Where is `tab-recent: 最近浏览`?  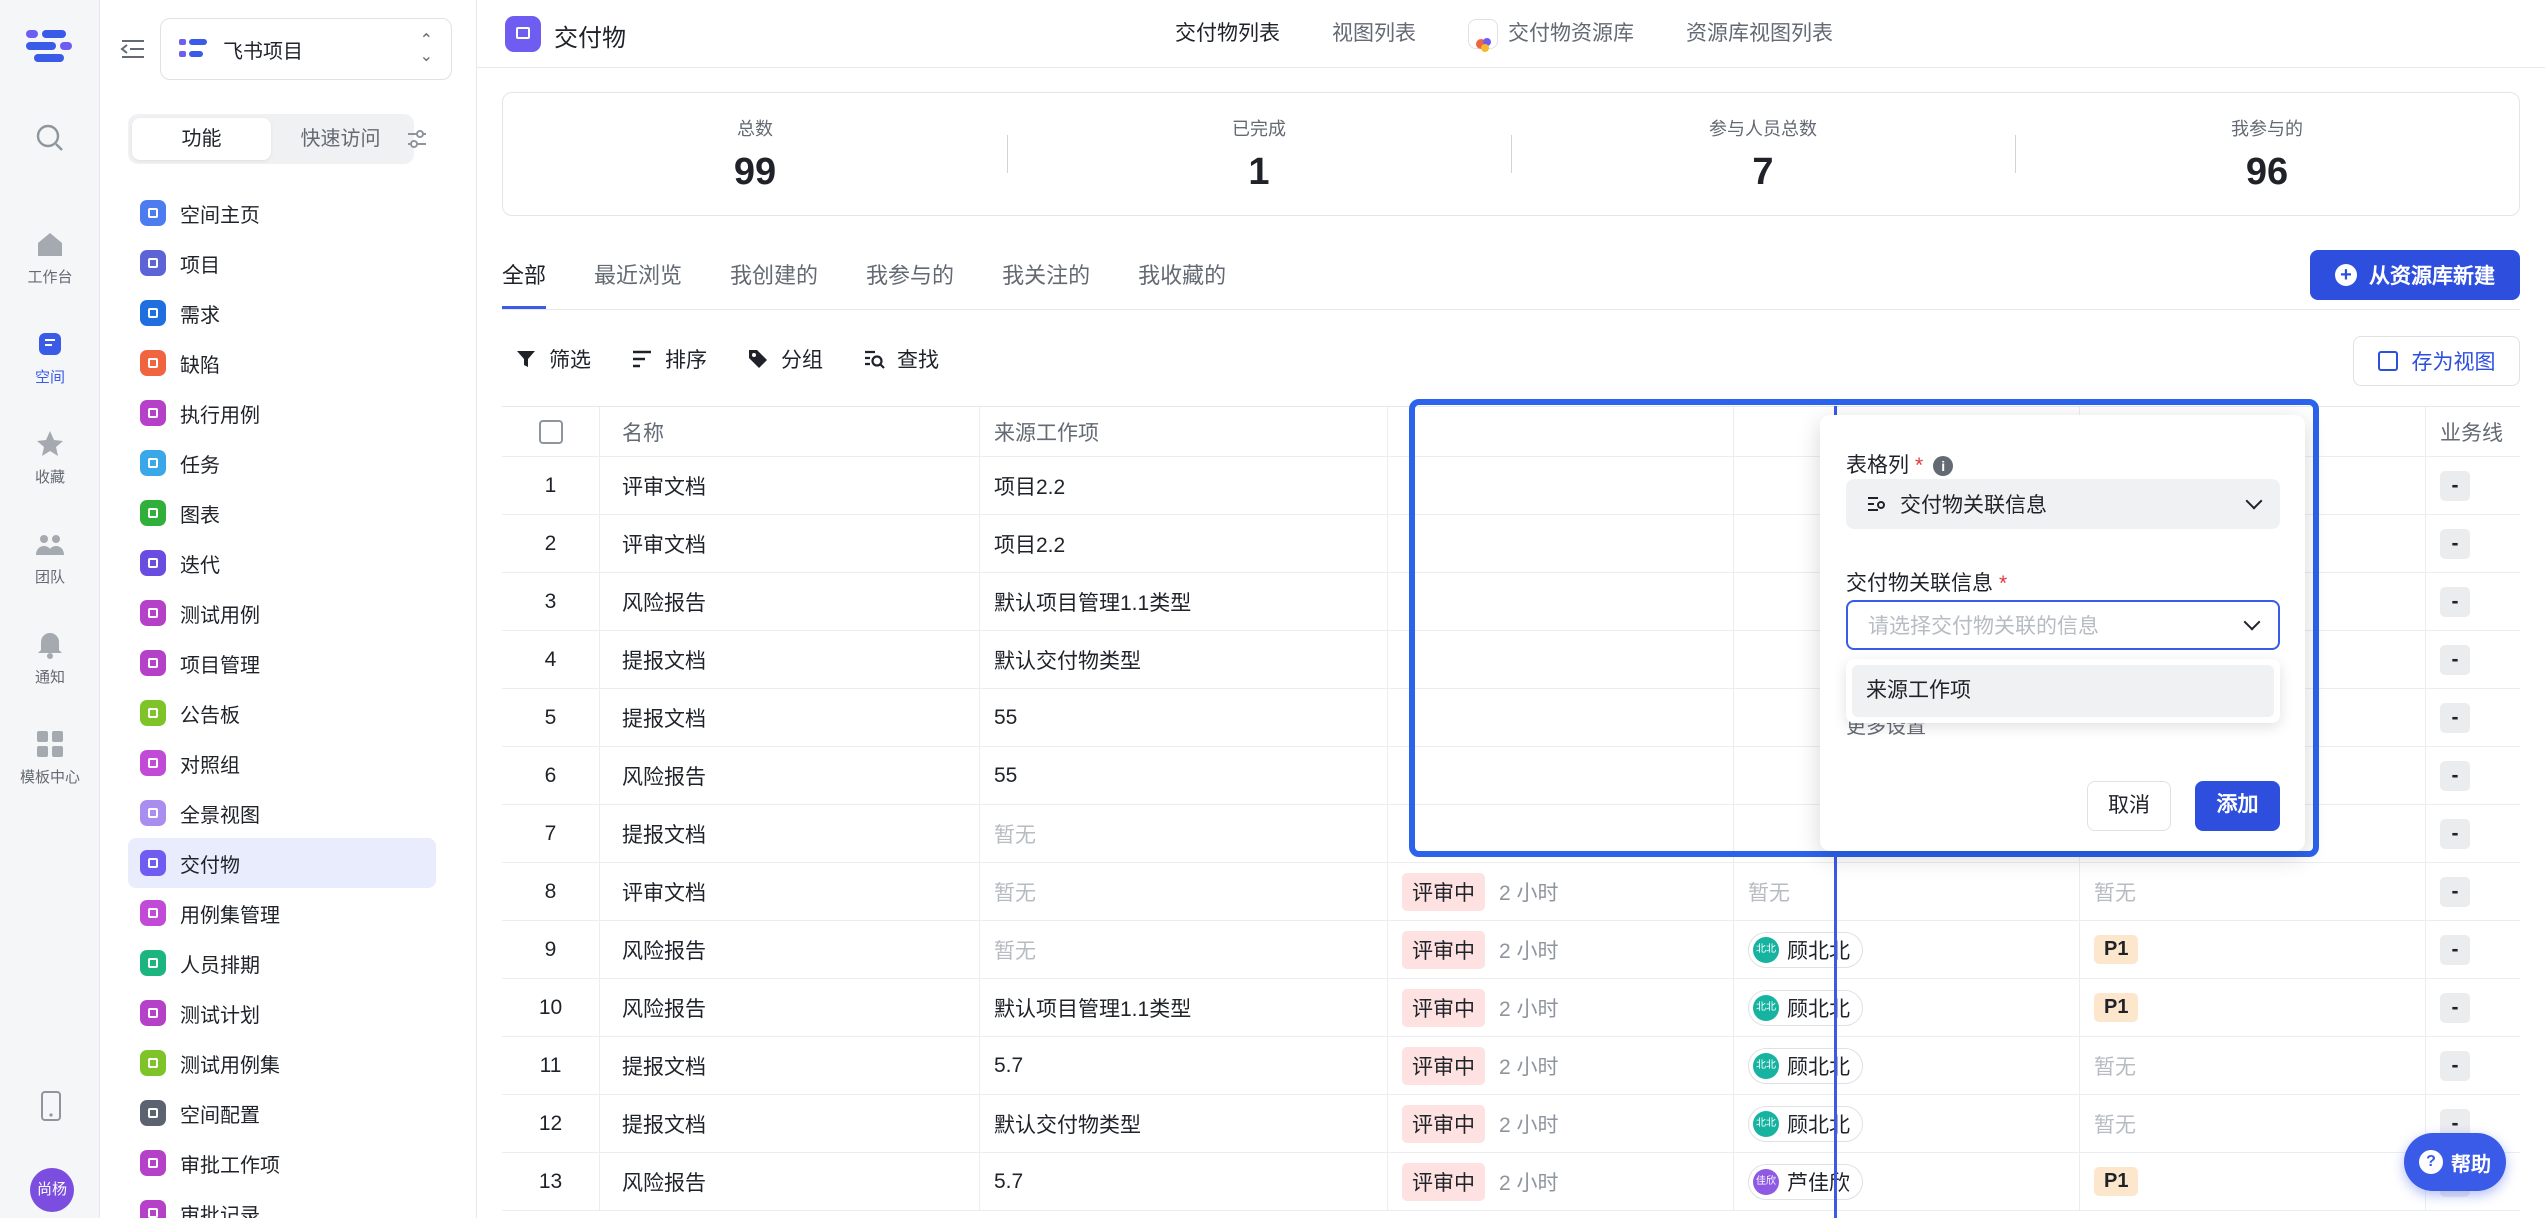 tab-recent: 最近浏览 is located at coordinates (638, 283).